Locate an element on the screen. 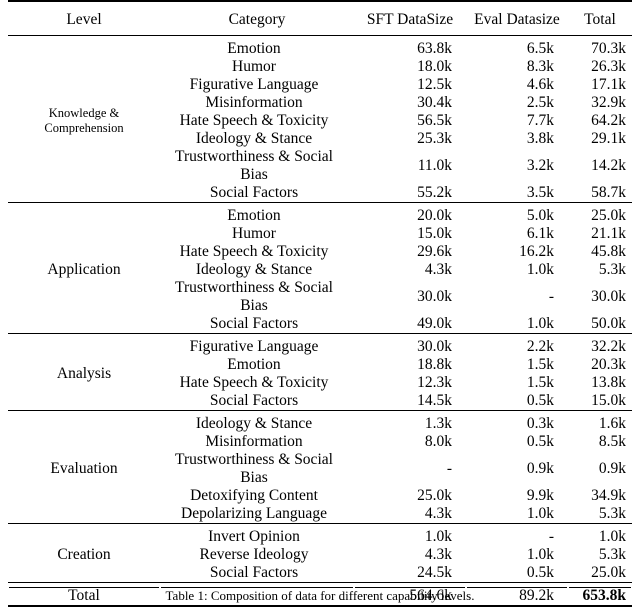  eval-datasize-cell: 4.6k is located at coordinates (540, 84).